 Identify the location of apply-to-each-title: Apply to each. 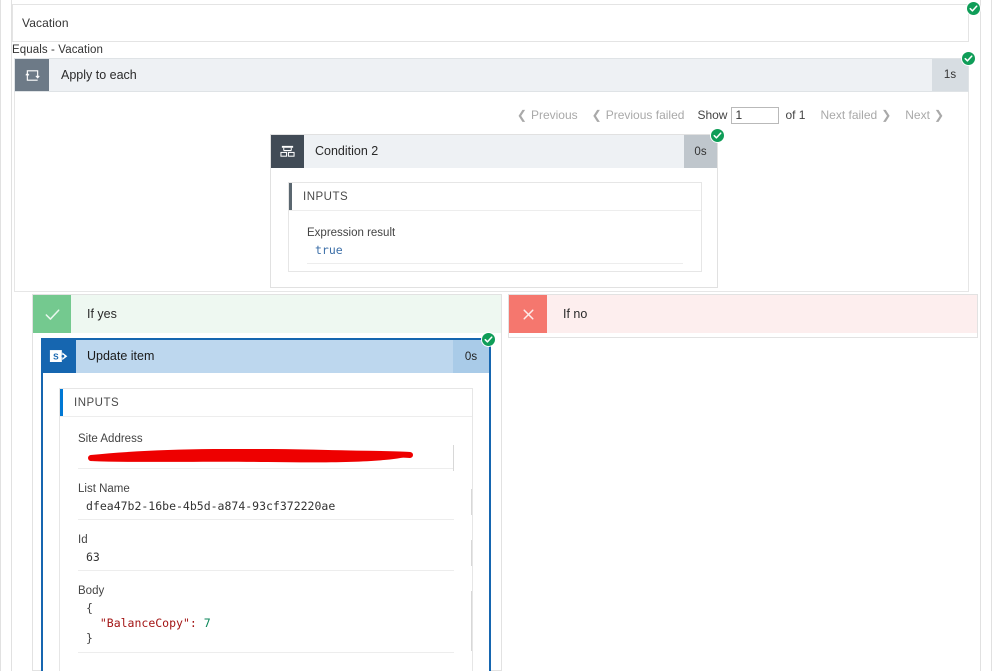
(99, 75).